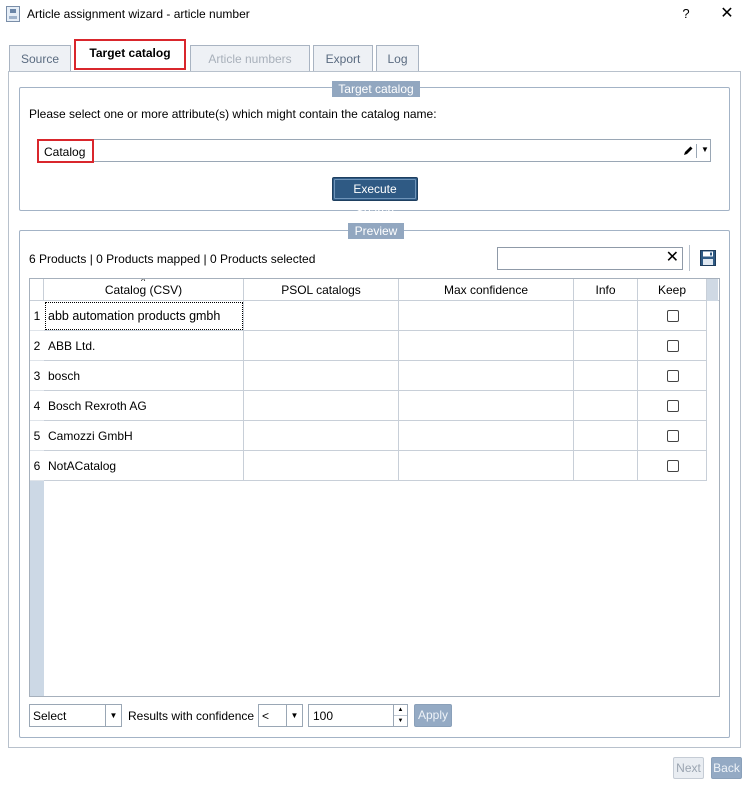 The width and height of the screenshot is (750, 788). What do you see at coordinates (75, 715) in the screenshot?
I see `filter-select: Select ▼` at bounding box center [75, 715].